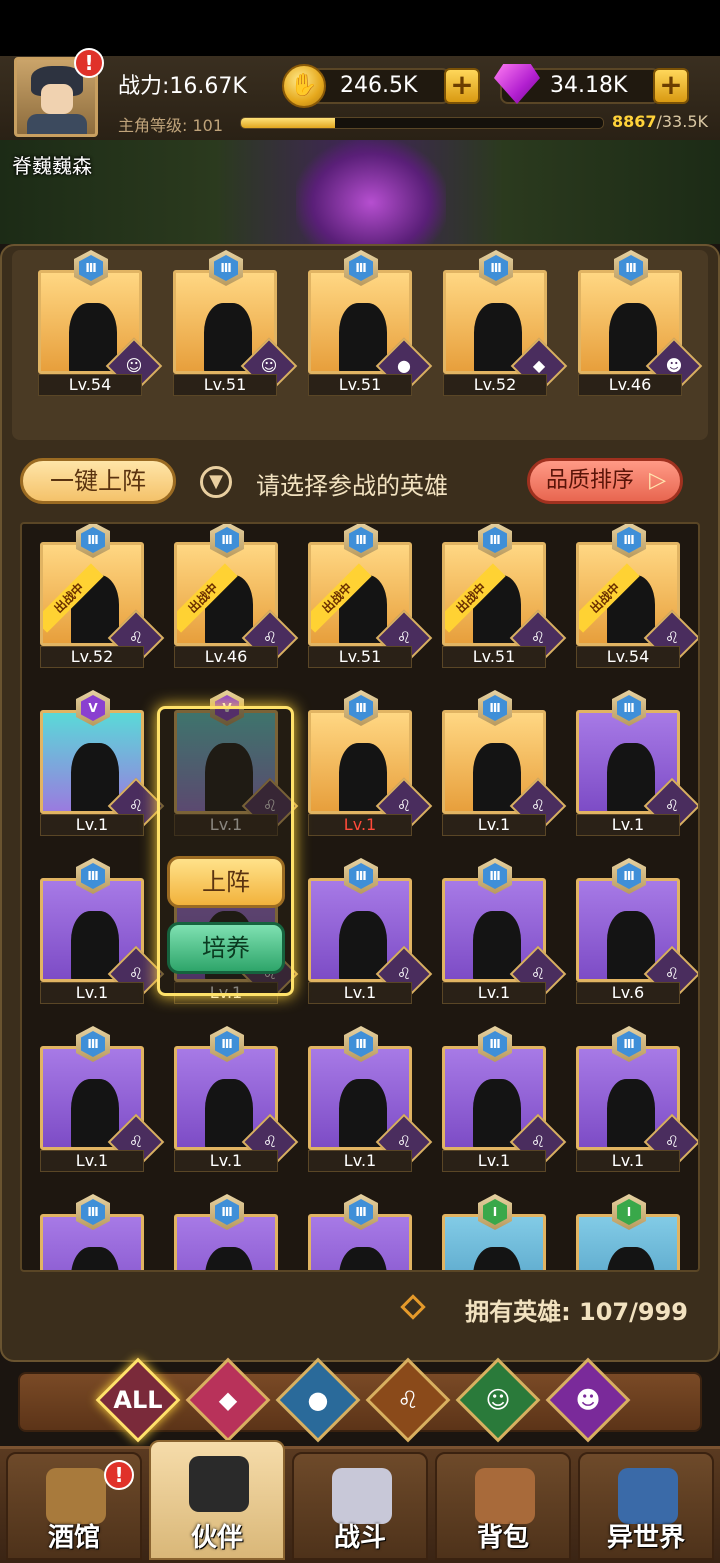 Image resolution: width=720 pixels, height=1563 pixels. What do you see at coordinates (648, 1496) in the screenshot?
I see `portal-icon` at bounding box center [648, 1496].